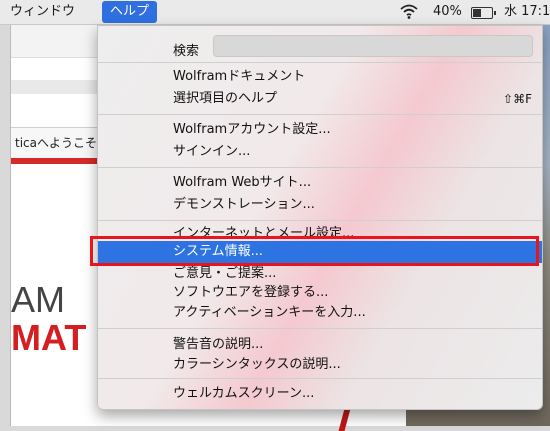 This screenshot has height=431, width=550. What do you see at coordinates (483, 13) in the screenshot?
I see `battery-icon` at bounding box center [483, 13].